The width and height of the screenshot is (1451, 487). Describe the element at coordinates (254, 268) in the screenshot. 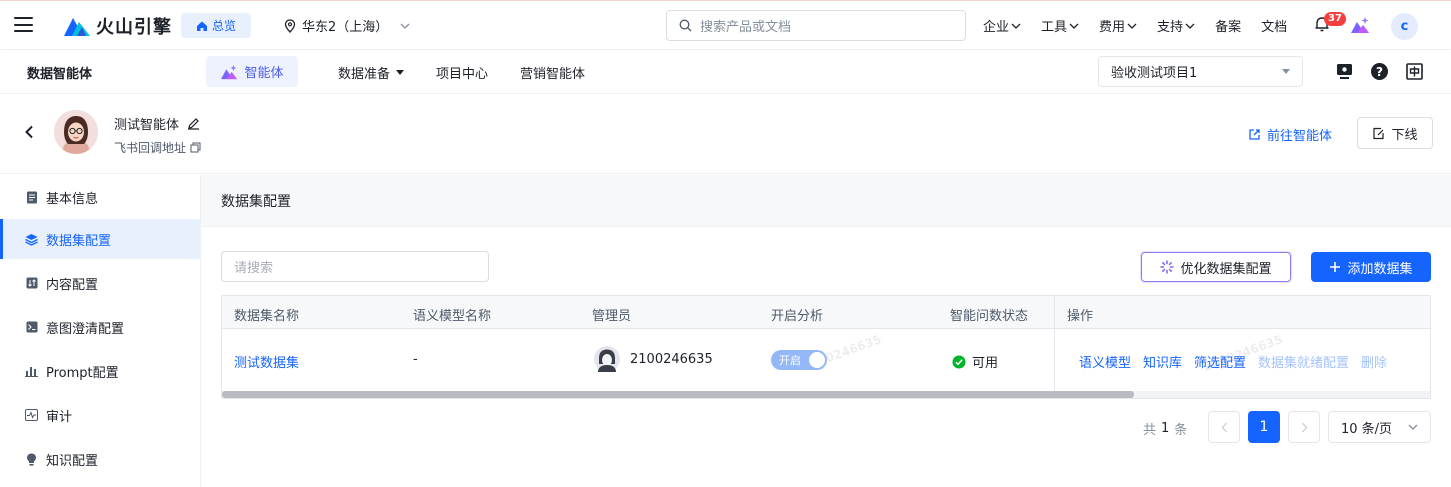

I see `dataset-search-placeholder: 请搜索` at that location.